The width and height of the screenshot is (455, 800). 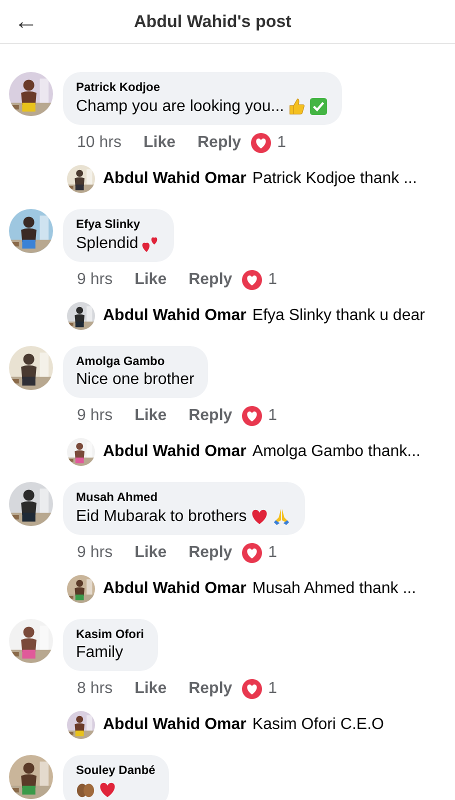 What do you see at coordinates (118, 224) in the screenshot?
I see `comment-author: Efya Slinky` at bounding box center [118, 224].